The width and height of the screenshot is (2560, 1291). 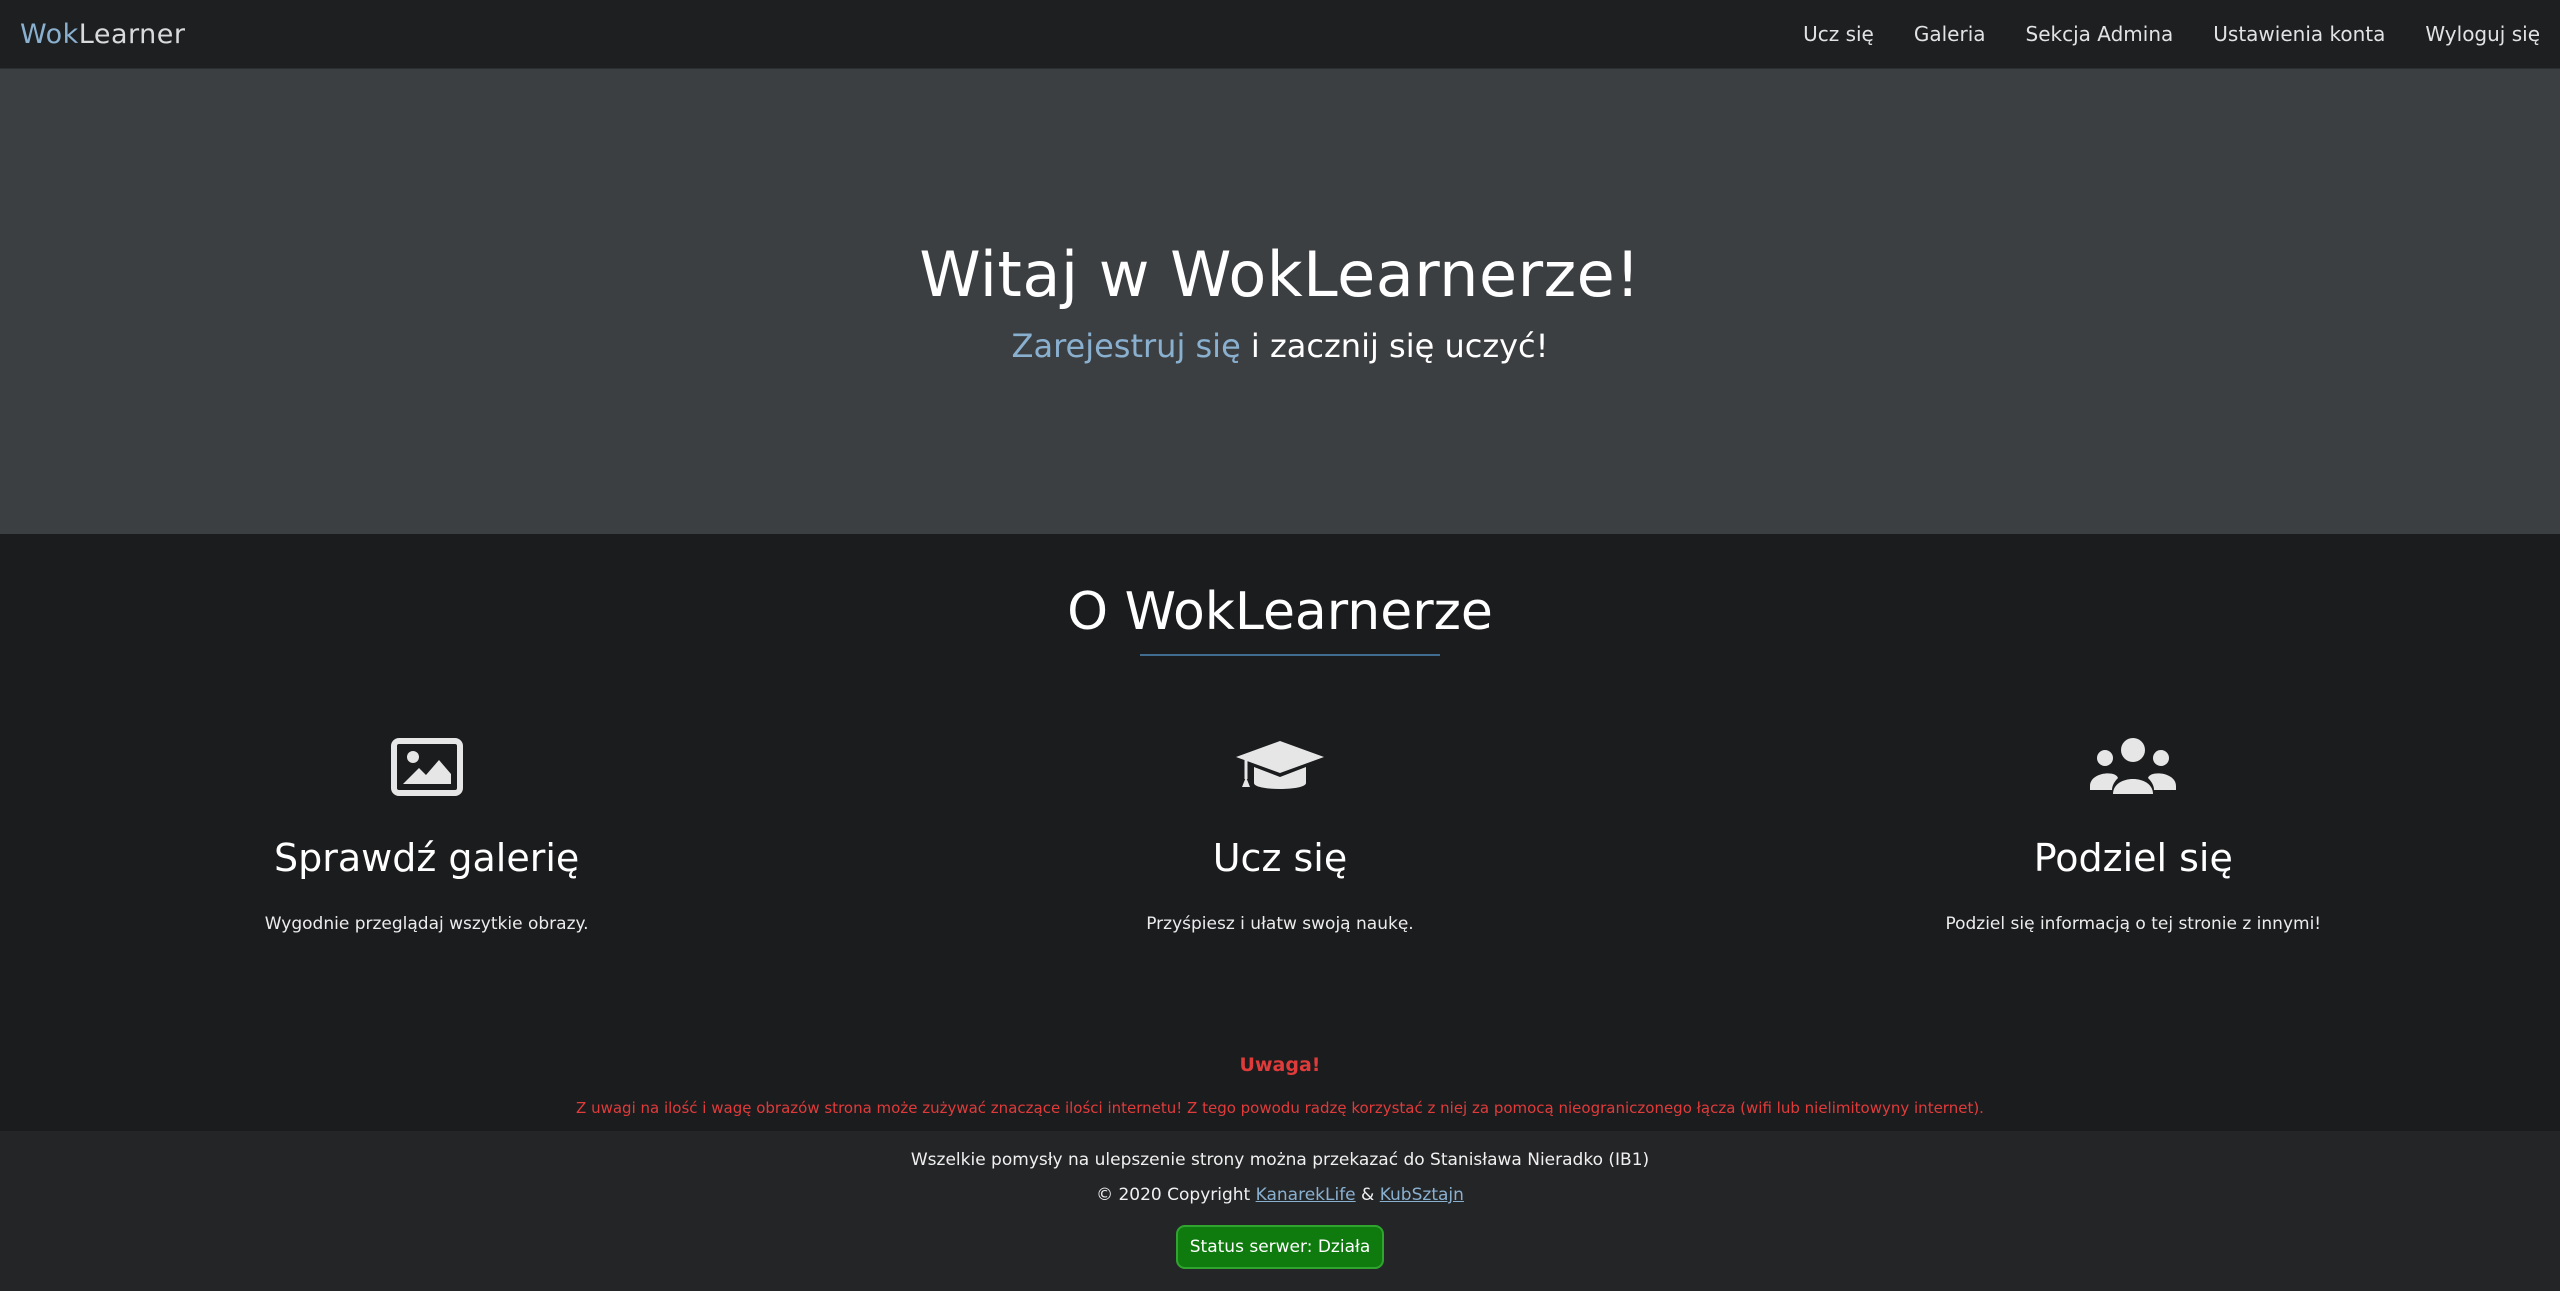 What do you see at coordinates (1280, 612) in the screenshot?
I see `about-title: O WokLearnerze` at bounding box center [1280, 612].